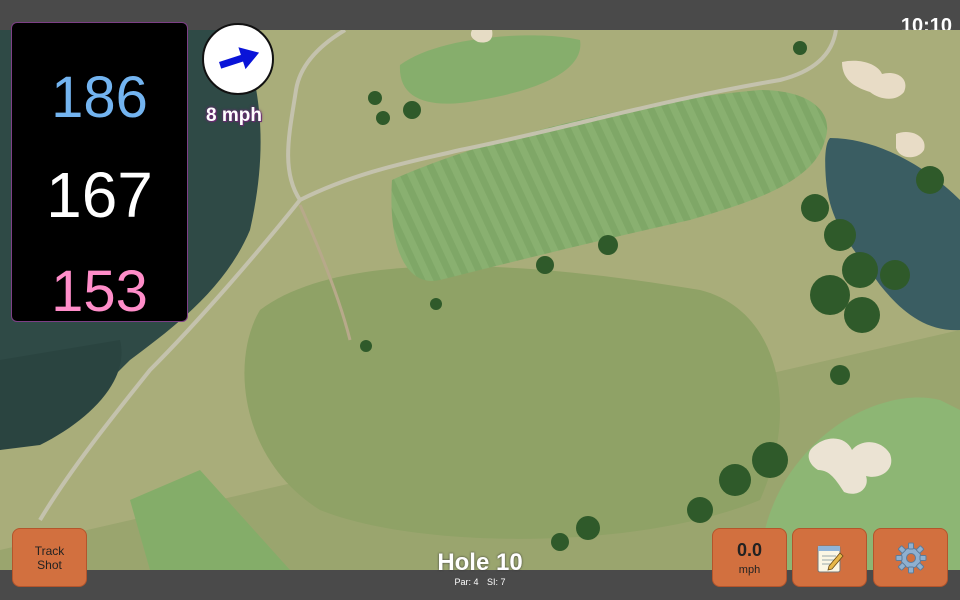 This screenshot has height=600, width=960. I want to click on speed-unit: mph, so click(749, 569).